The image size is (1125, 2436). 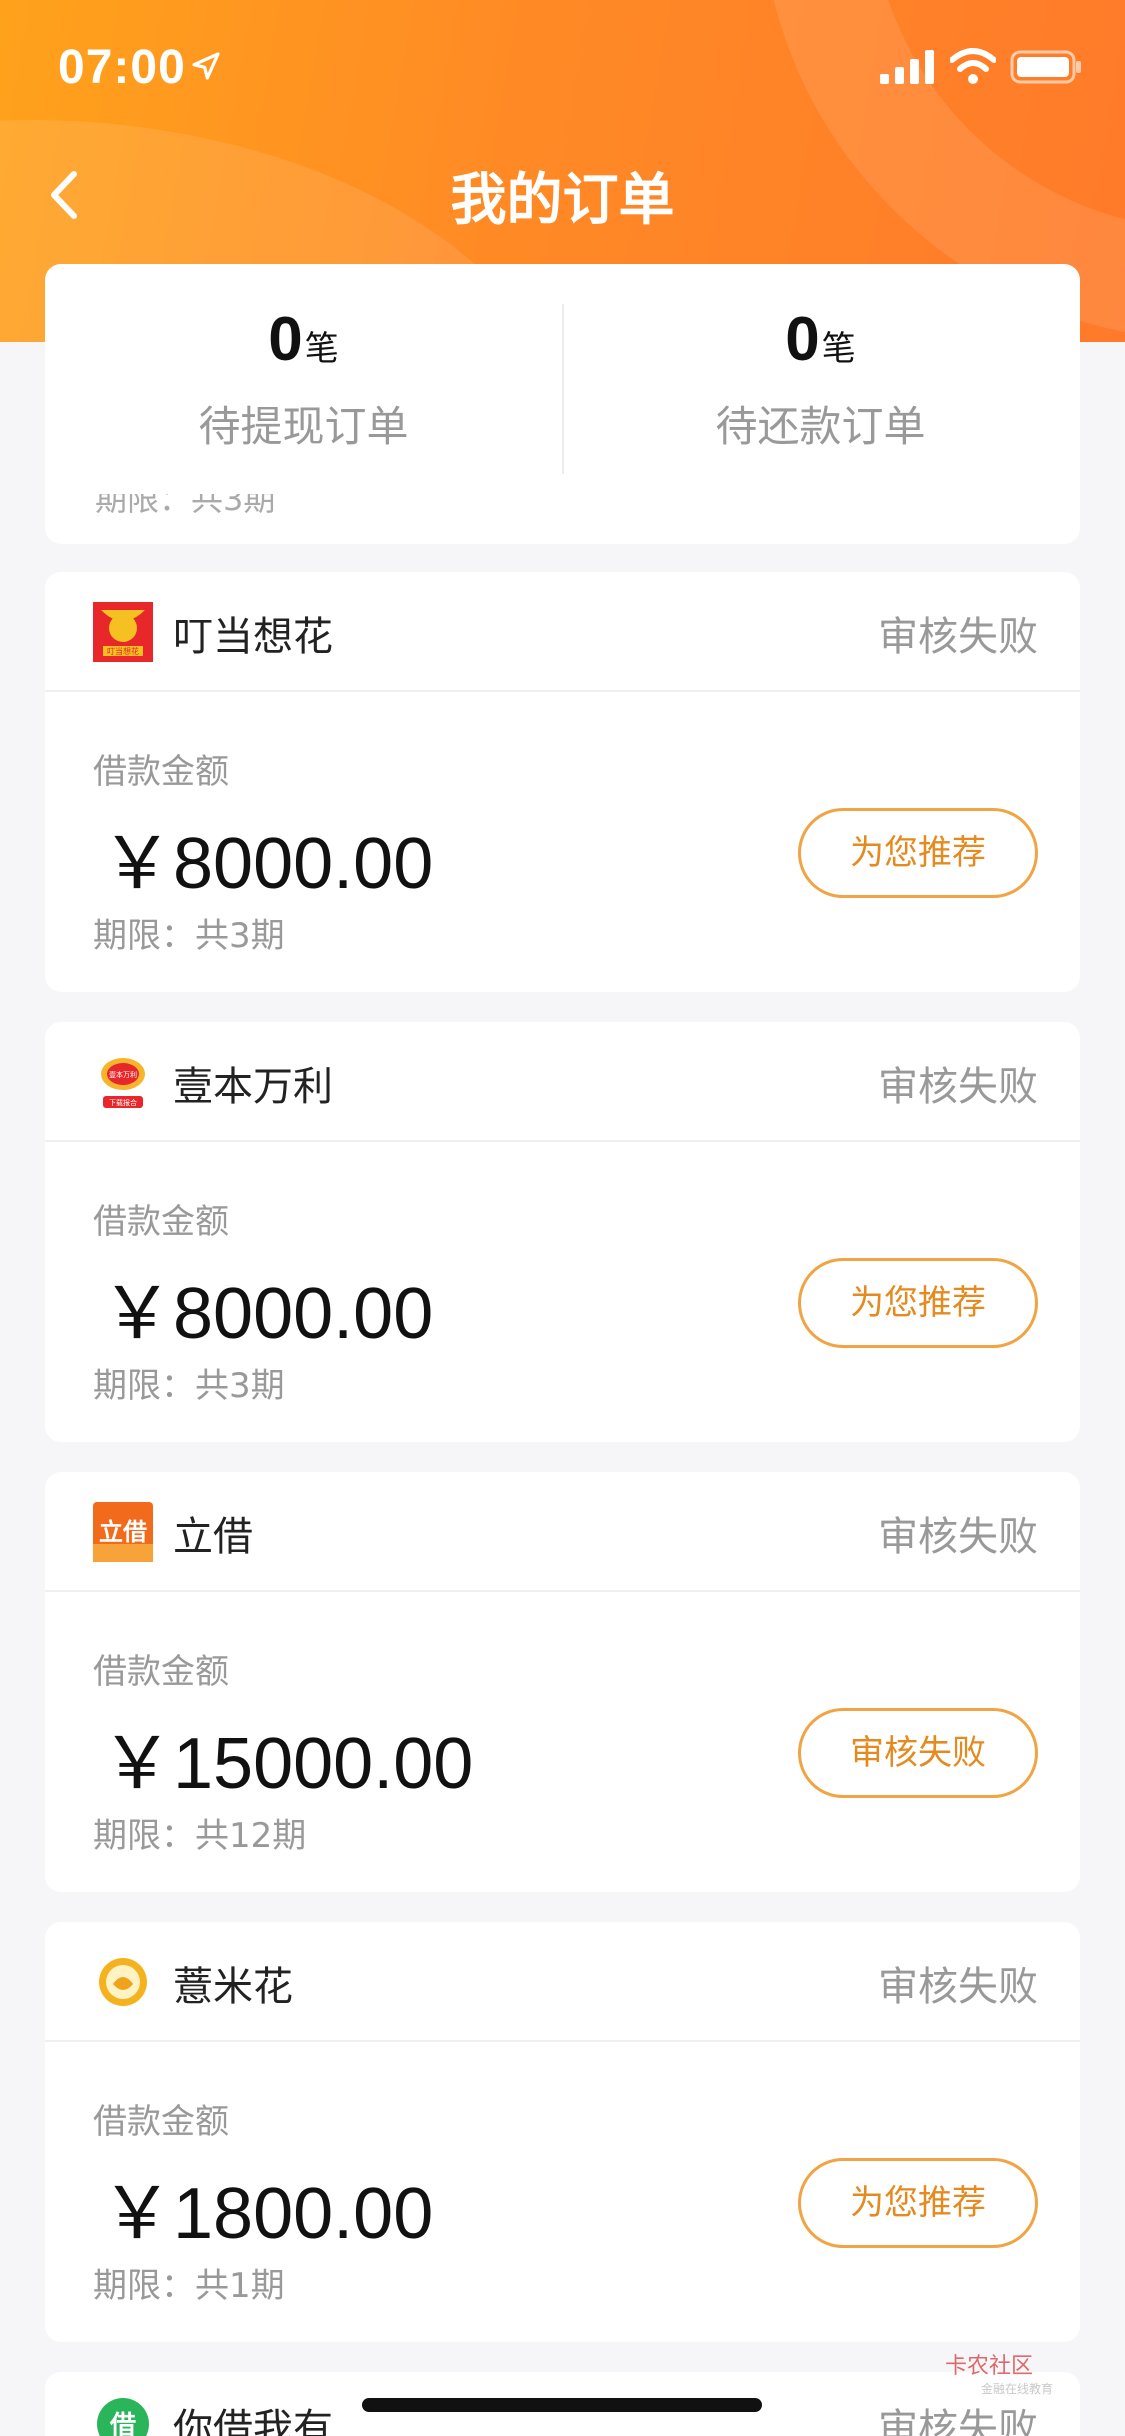 What do you see at coordinates (562, 2405) in the screenshot?
I see `home-indicator` at bounding box center [562, 2405].